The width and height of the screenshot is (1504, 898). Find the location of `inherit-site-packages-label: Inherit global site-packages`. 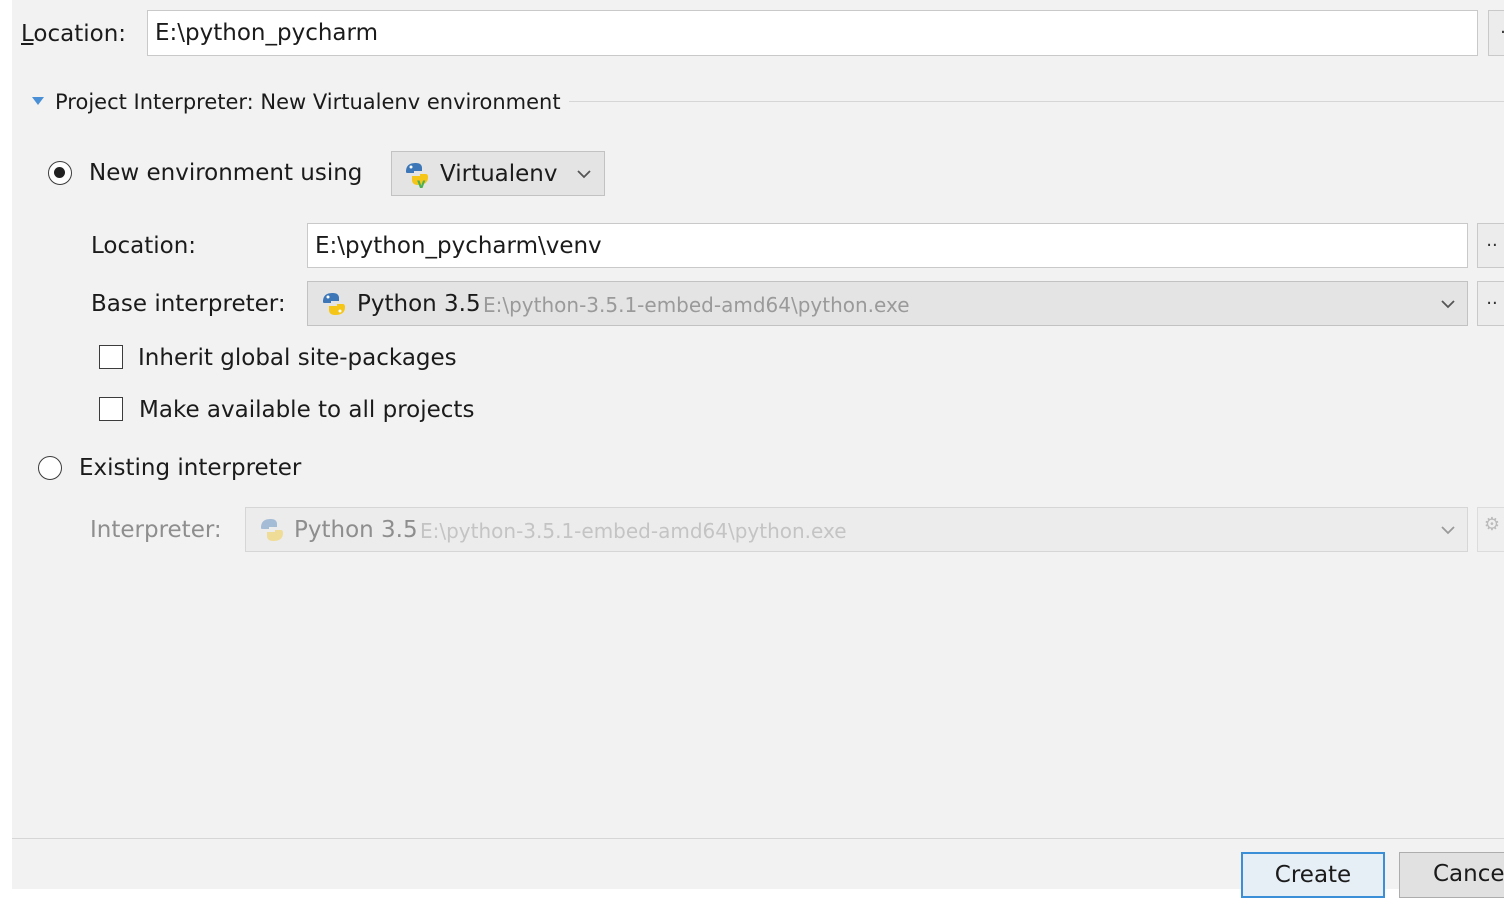

inherit-site-packages-label: Inherit global site-packages is located at coordinates (297, 358).